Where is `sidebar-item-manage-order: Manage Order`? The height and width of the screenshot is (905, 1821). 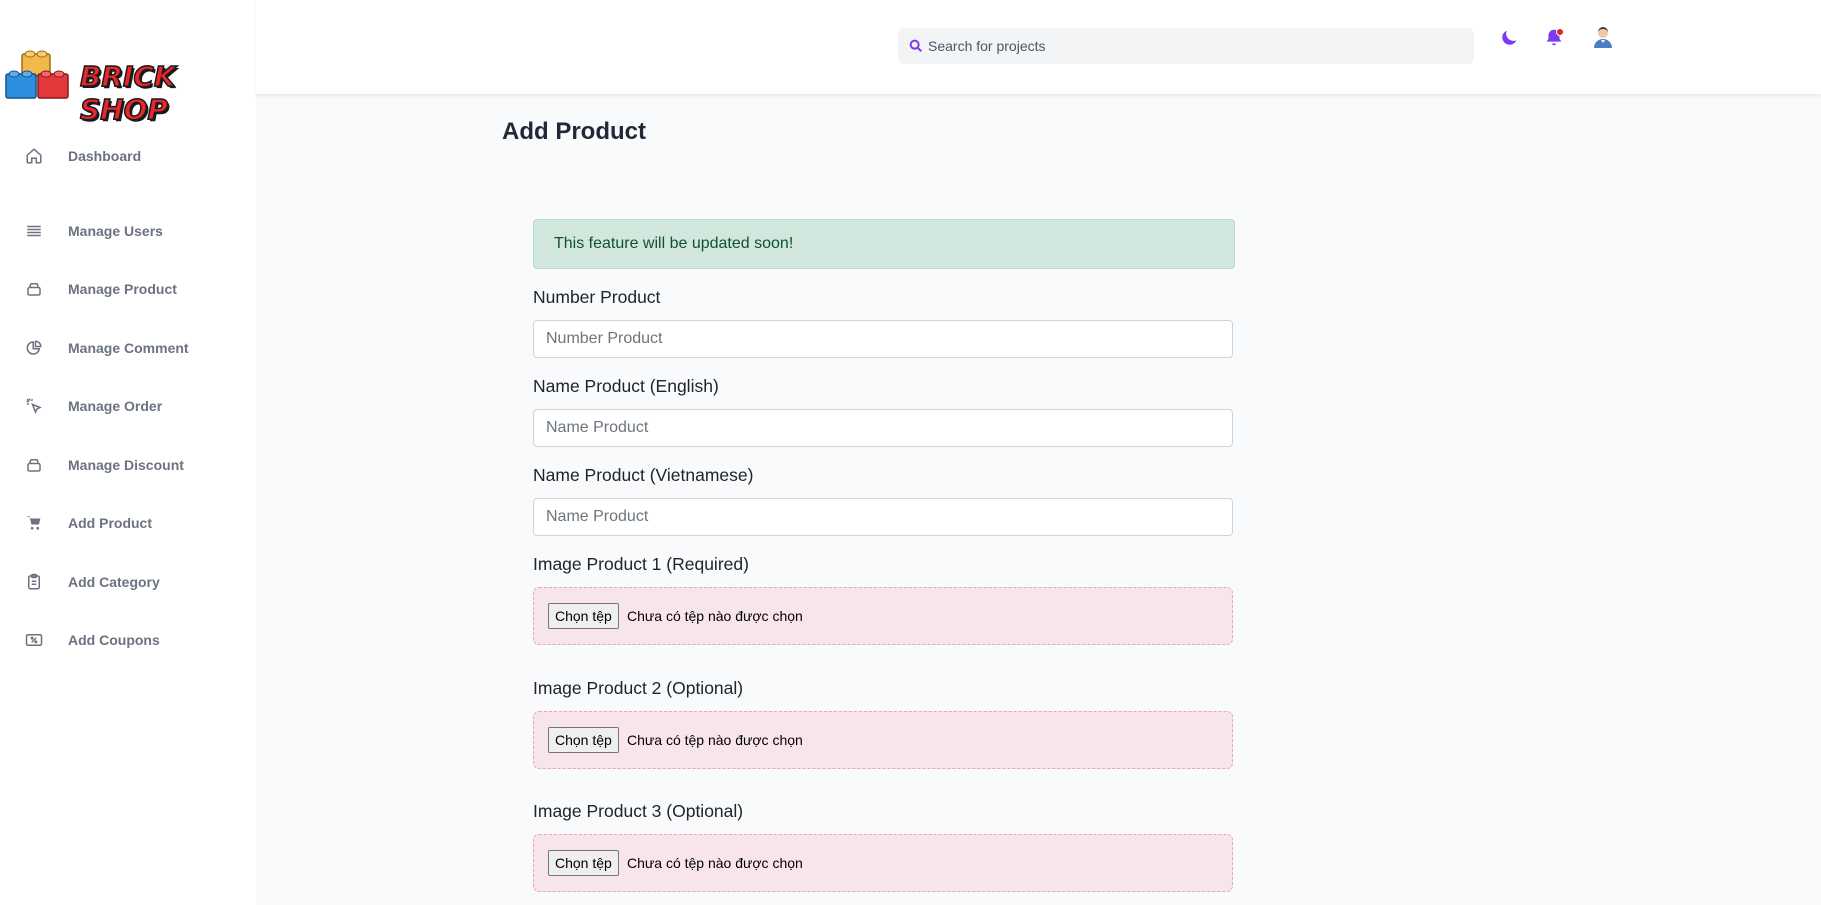 sidebar-item-manage-order: Manage Order is located at coordinates (128, 406).